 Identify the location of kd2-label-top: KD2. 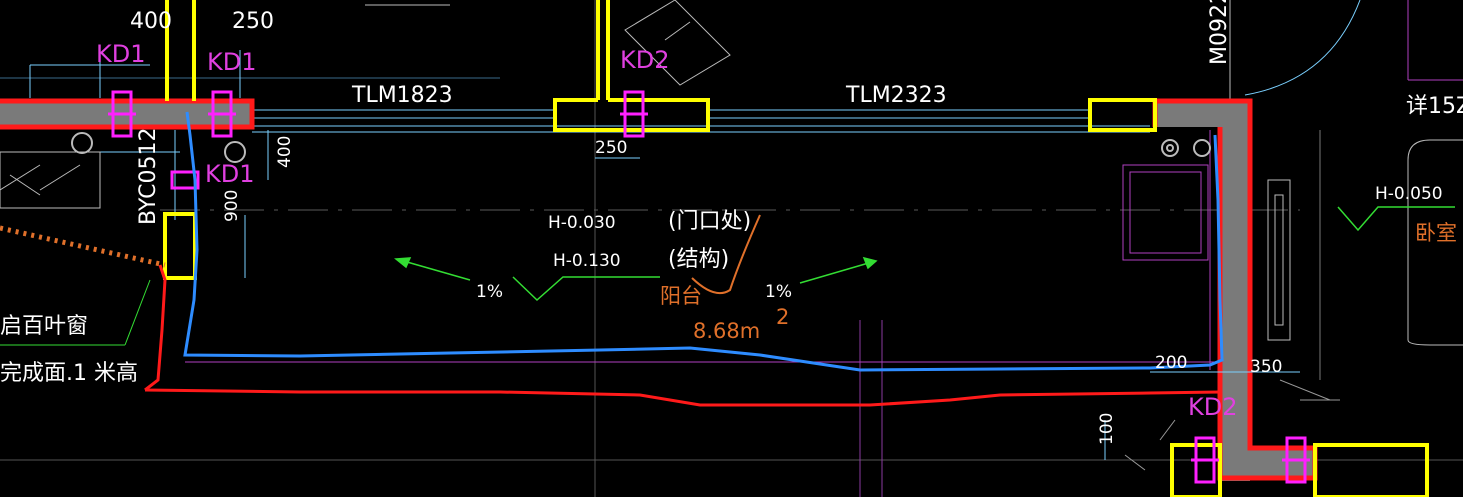
(645, 60).